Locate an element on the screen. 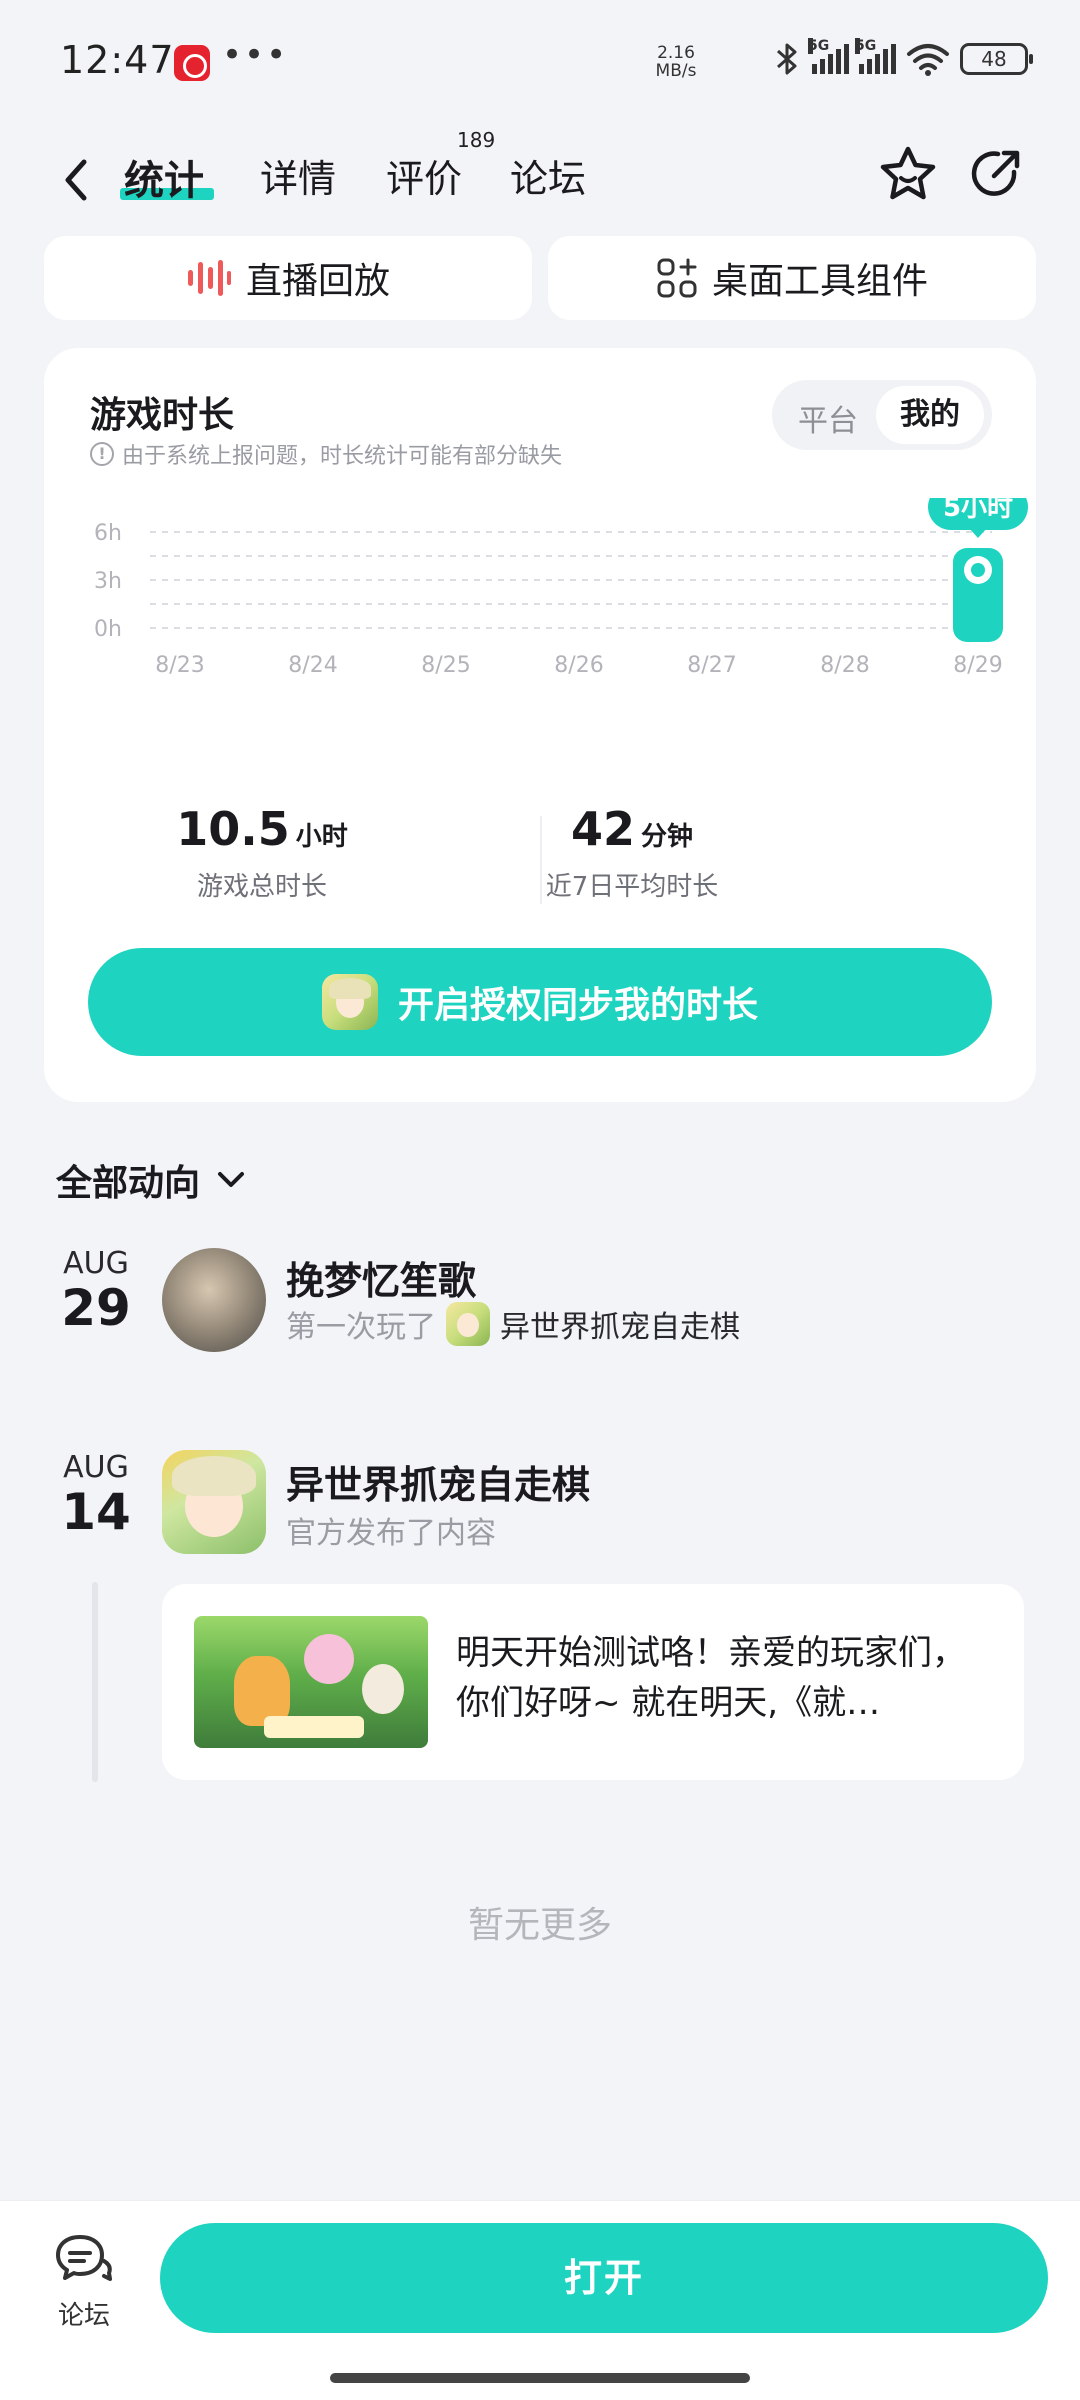  average-playtime-unit: 分钟 is located at coordinates (667, 837).